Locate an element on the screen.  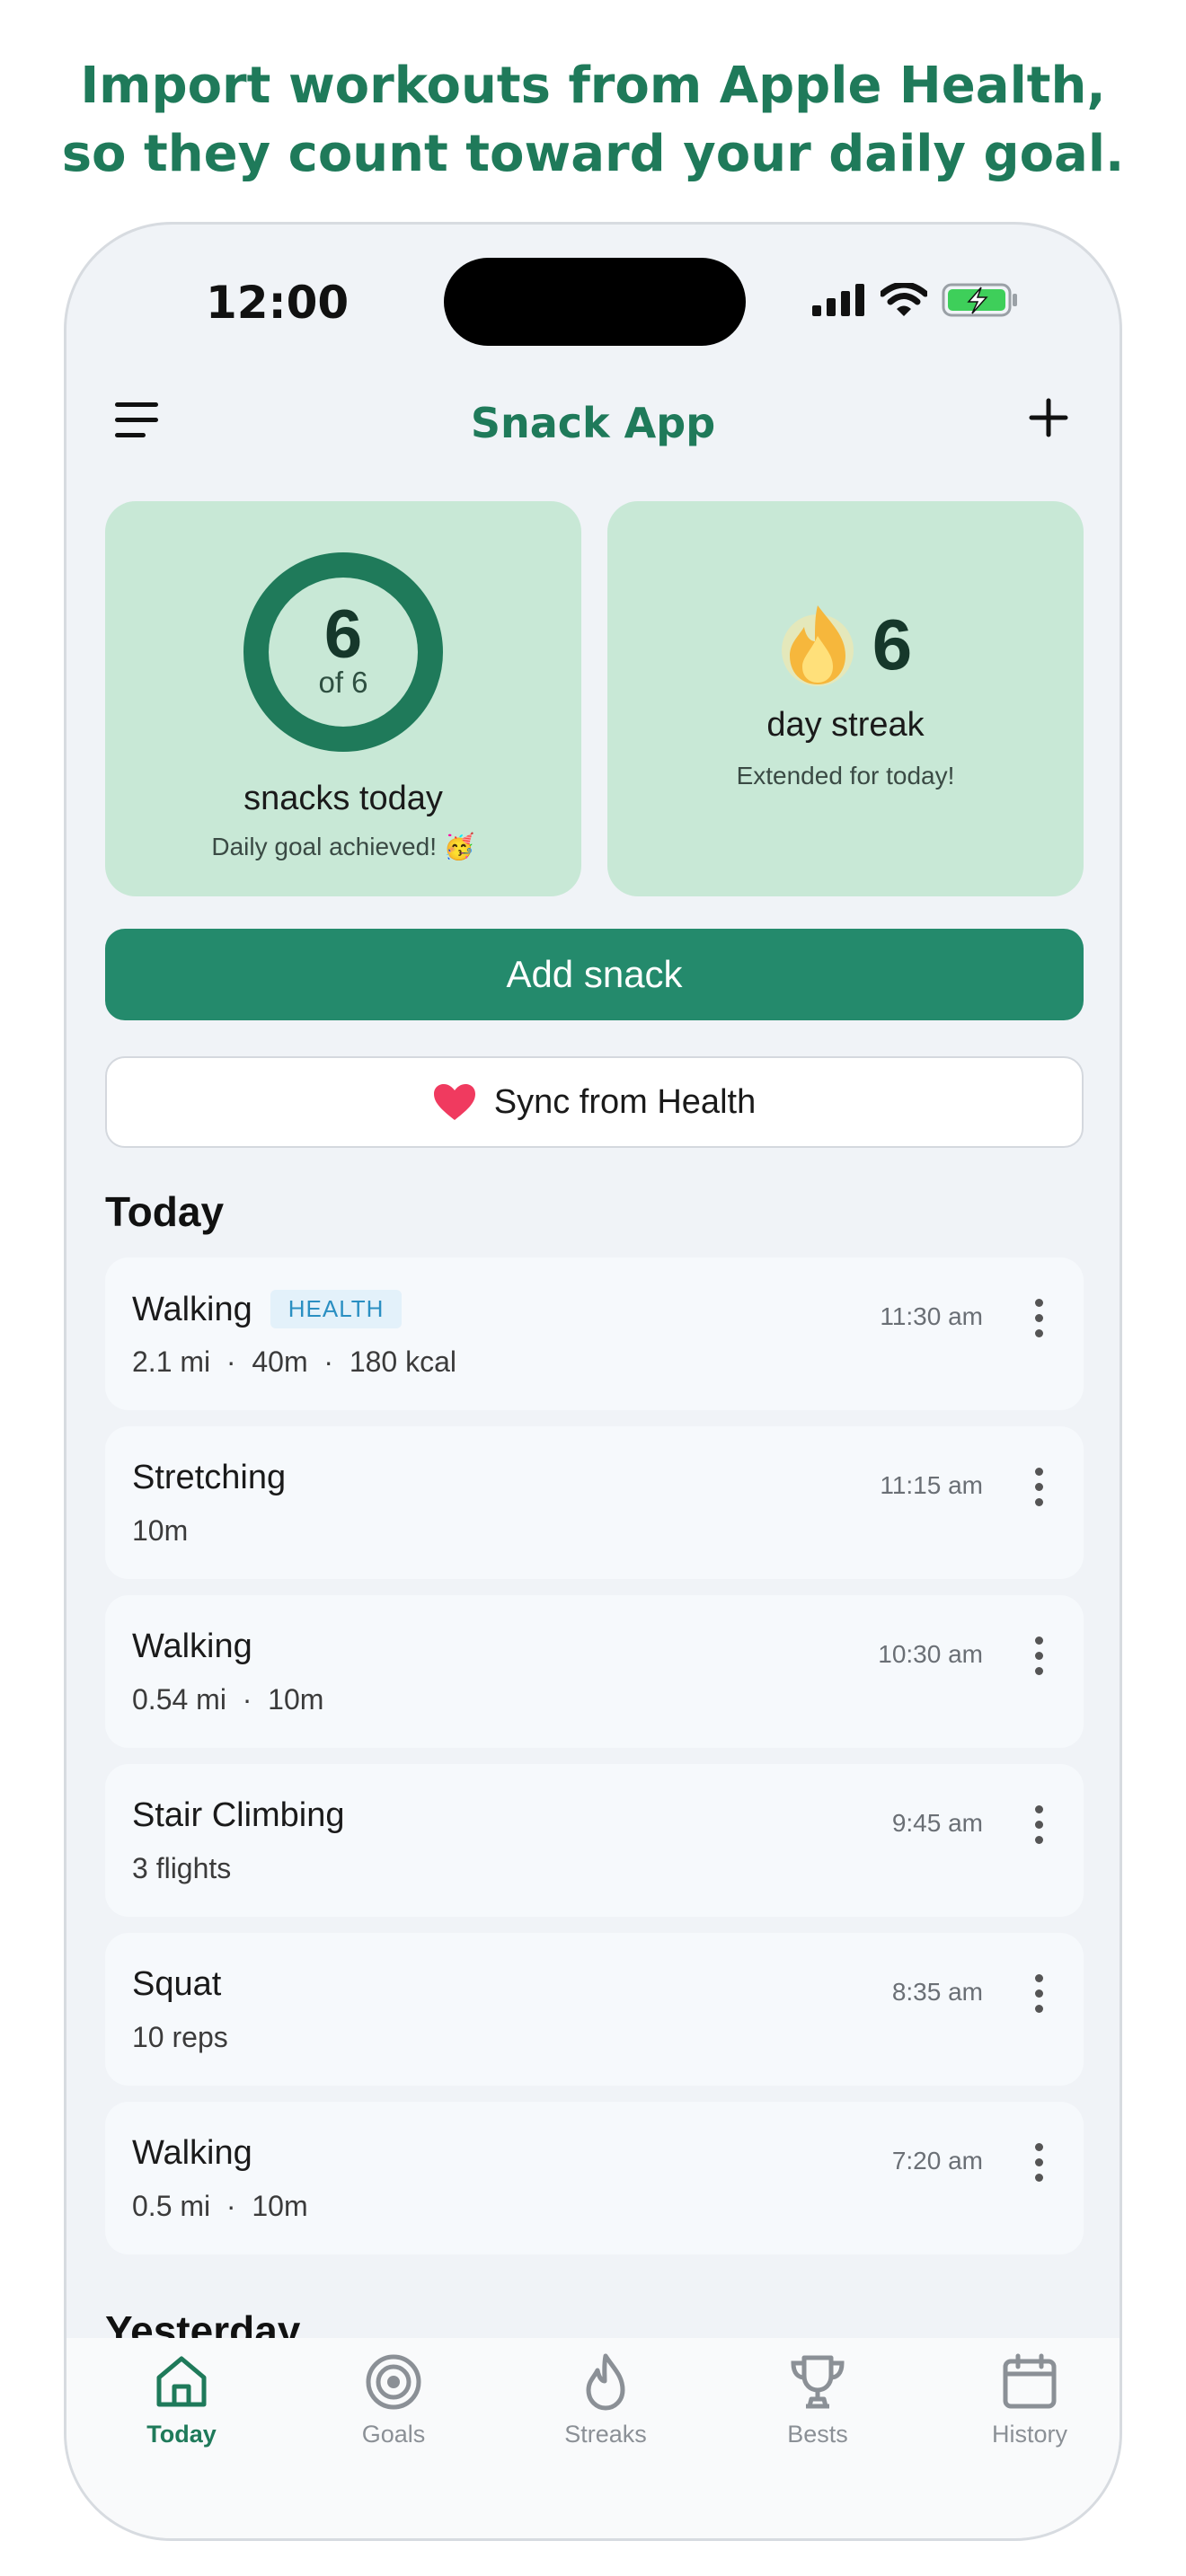
tab-goals-label: Goals is located at coordinates (393, 2434).